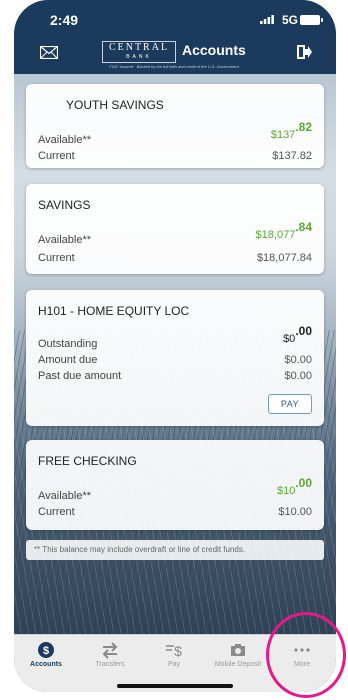 The width and height of the screenshot is (348, 700). Describe the element at coordinates (175, 686) in the screenshot. I see `home-indicator` at that location.